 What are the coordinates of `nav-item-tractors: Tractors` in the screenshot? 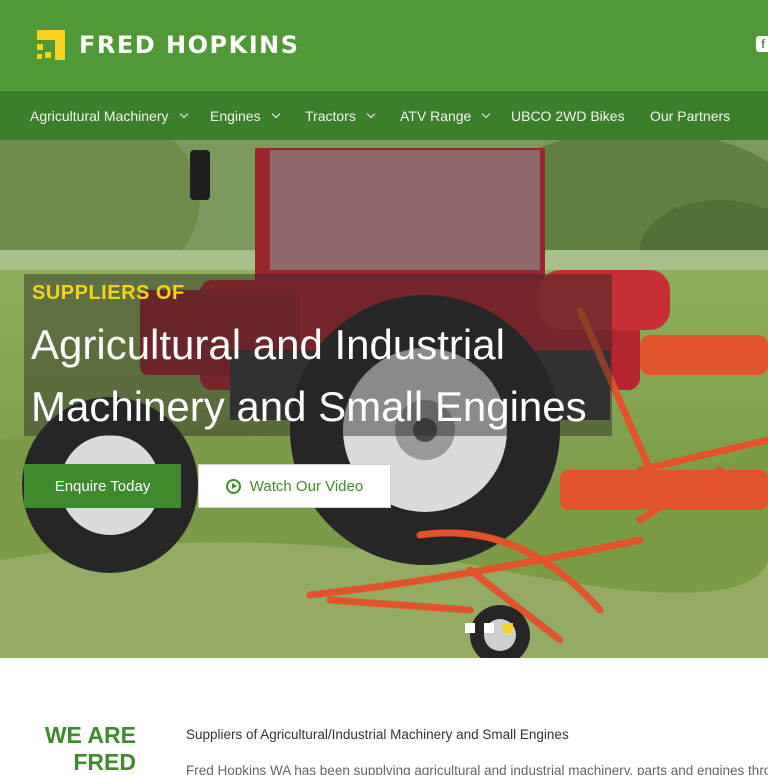 It's located at (340, 116).